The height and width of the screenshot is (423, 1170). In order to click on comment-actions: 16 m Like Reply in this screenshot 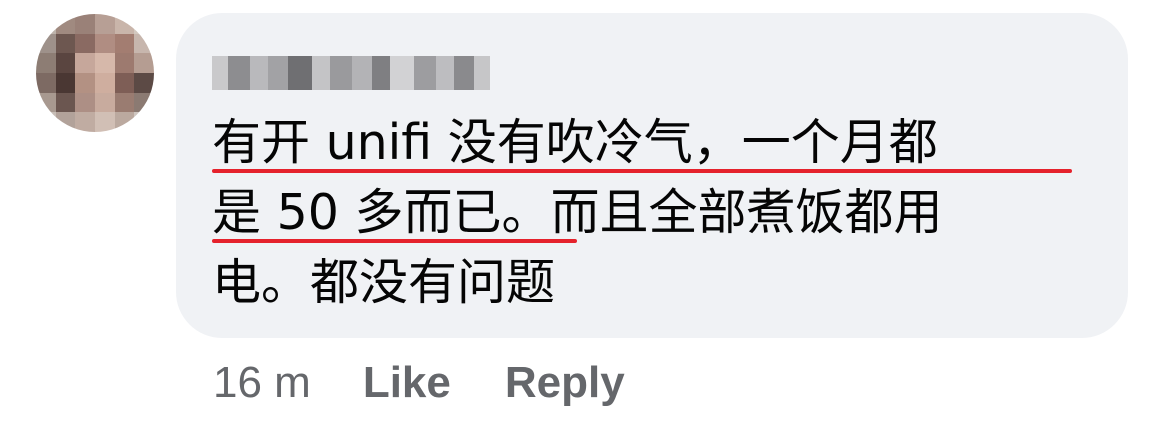, I will do `click(446, 383)`.